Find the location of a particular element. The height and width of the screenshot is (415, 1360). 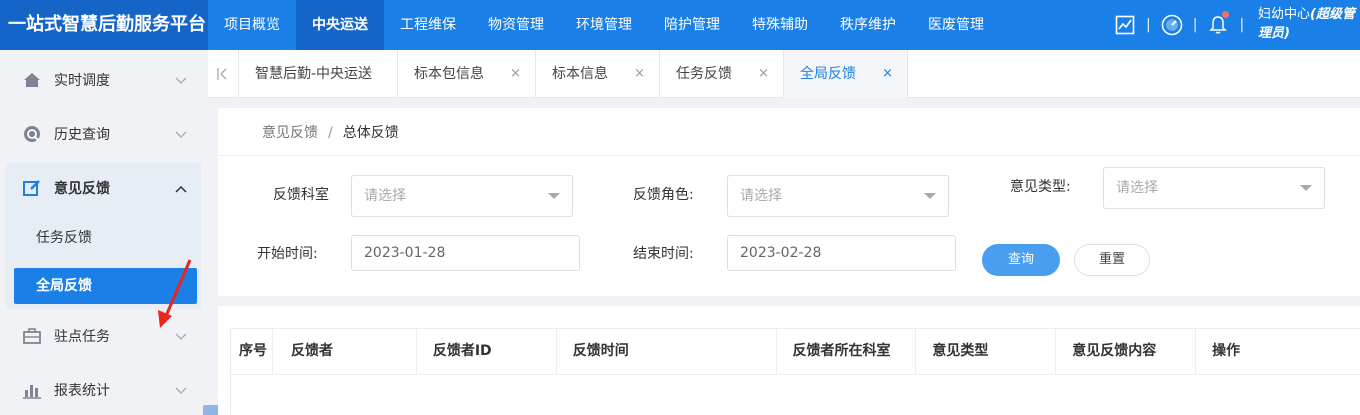

scrollbar-handle is located at coordinates (211, 410).